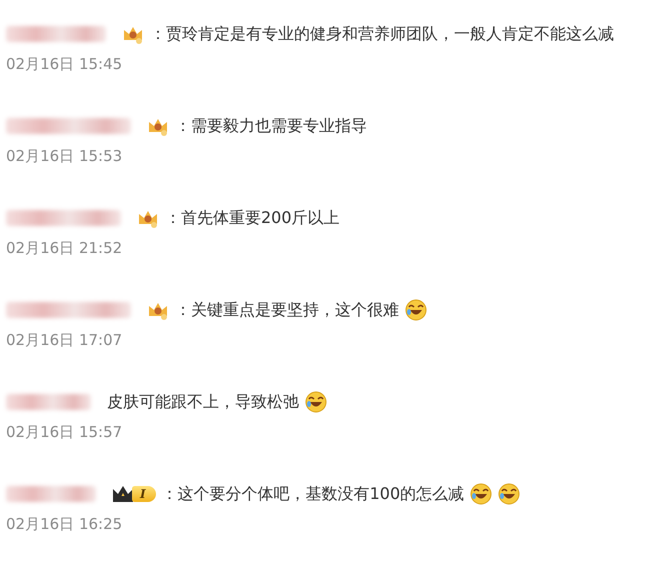 This screenshot has height=566, width=665. What do you see at coordinates (65, 64) in the screenshot?
I see `comment-time: 02月16日 15:45` at bounding box center [65, 64].